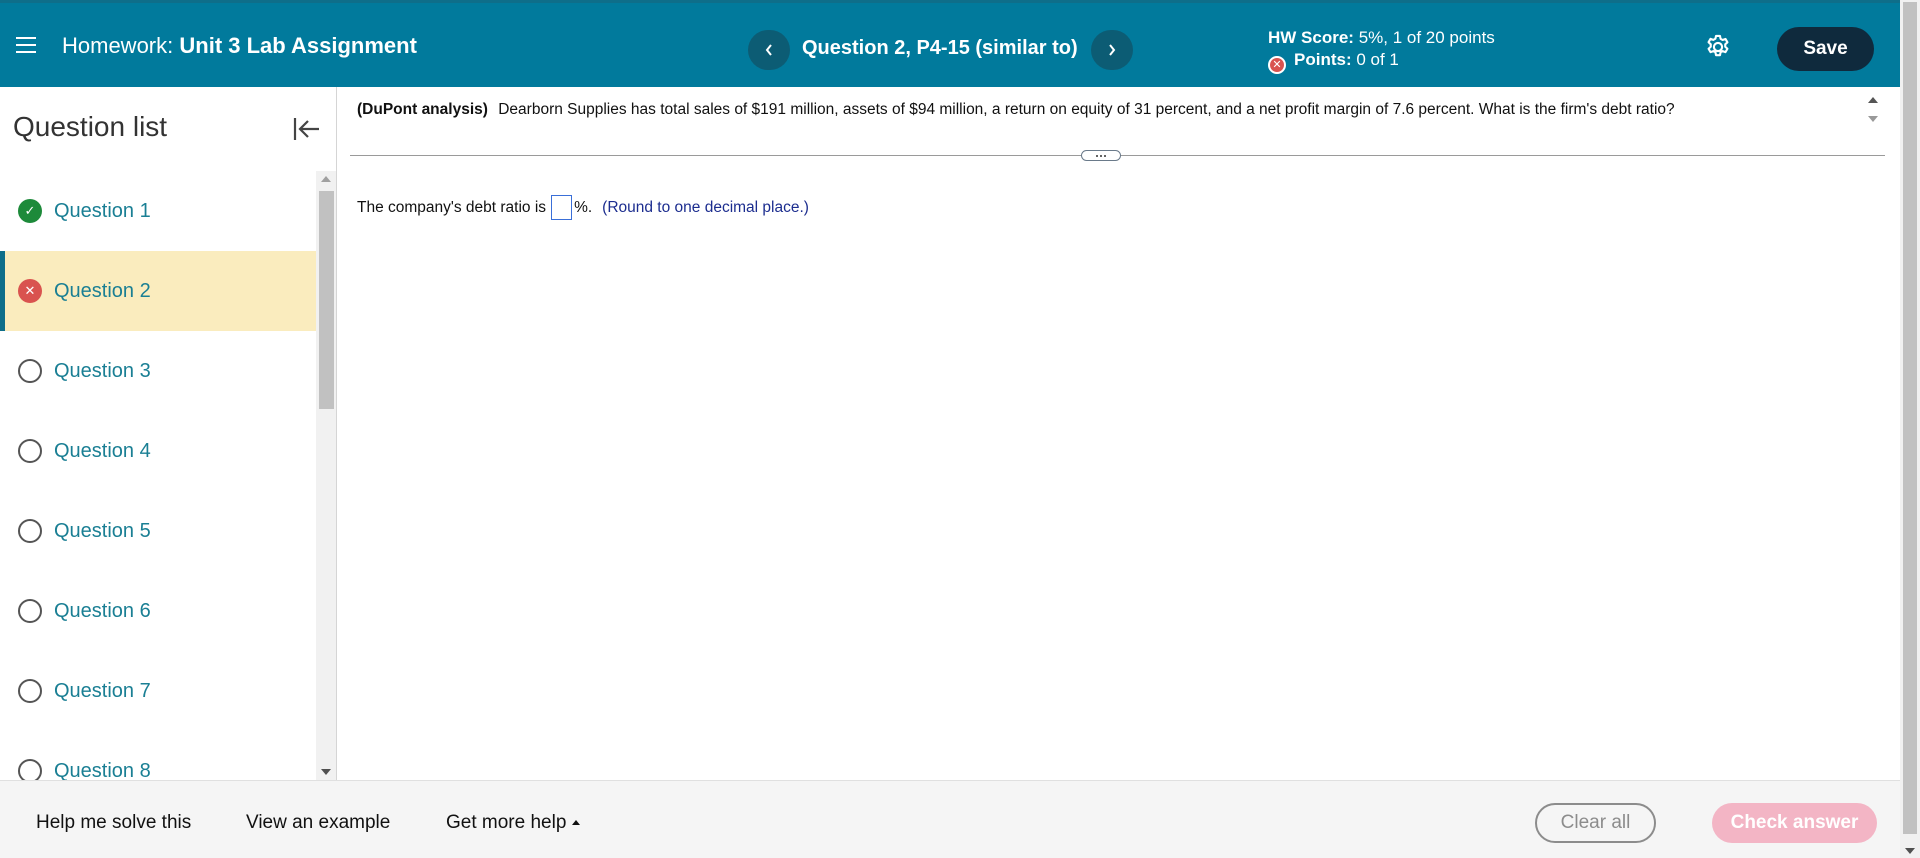  I want to click on question-scroll-control, so click(1873, 112).